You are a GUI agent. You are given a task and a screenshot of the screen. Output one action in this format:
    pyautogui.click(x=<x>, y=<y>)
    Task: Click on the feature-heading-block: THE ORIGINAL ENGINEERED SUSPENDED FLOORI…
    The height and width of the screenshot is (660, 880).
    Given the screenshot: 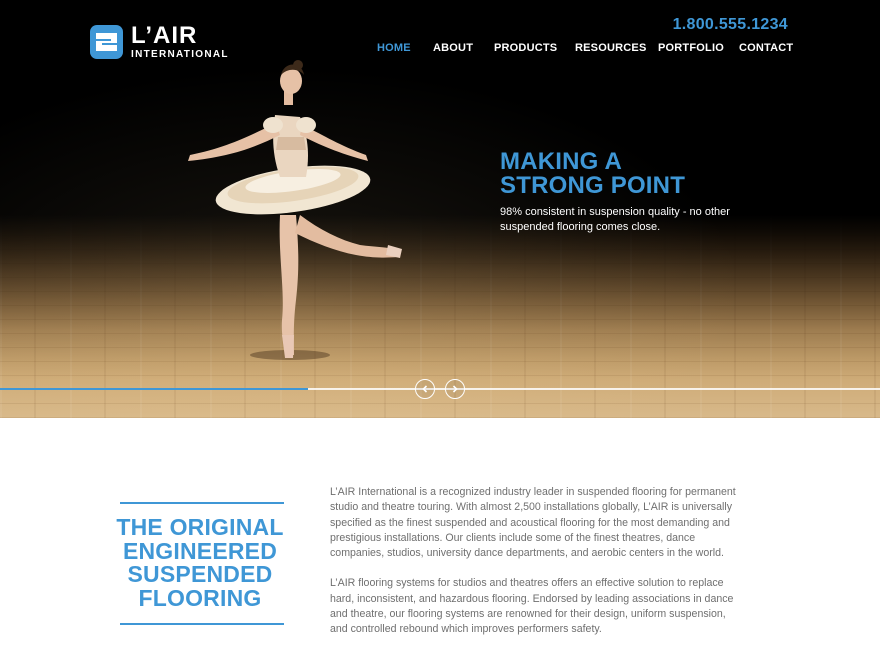 What is the action you would take?
    pyautogui.click(x=200, y=563)
    